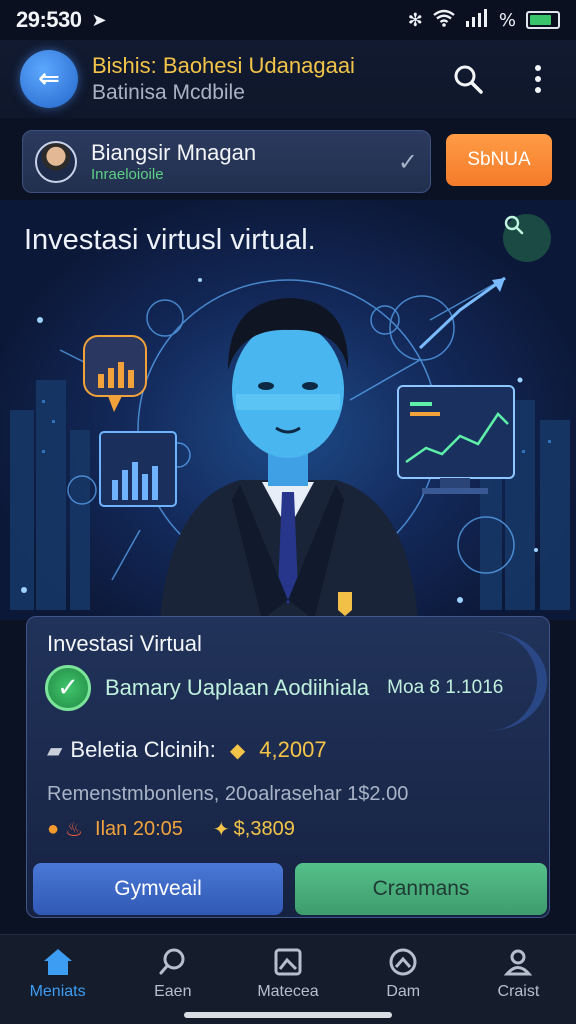  Describe the element at coordinates (421, 889) in the screenshot. I see `secondary-action-button: Cranmans` at that location.